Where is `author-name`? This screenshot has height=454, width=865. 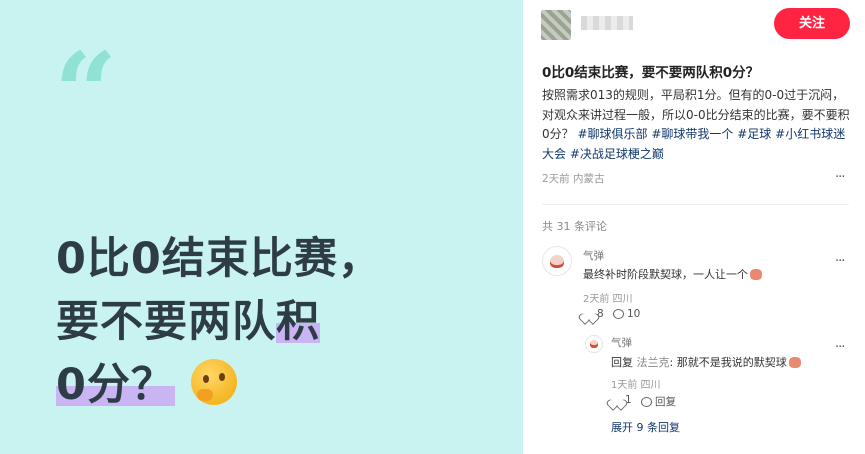
author-name is located at coordinates (607, 23).